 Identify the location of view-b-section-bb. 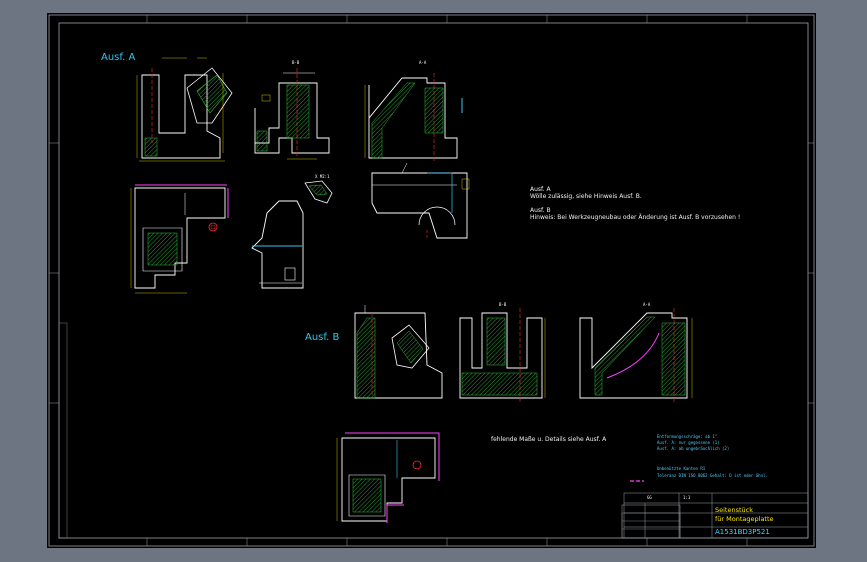
(502, 355).